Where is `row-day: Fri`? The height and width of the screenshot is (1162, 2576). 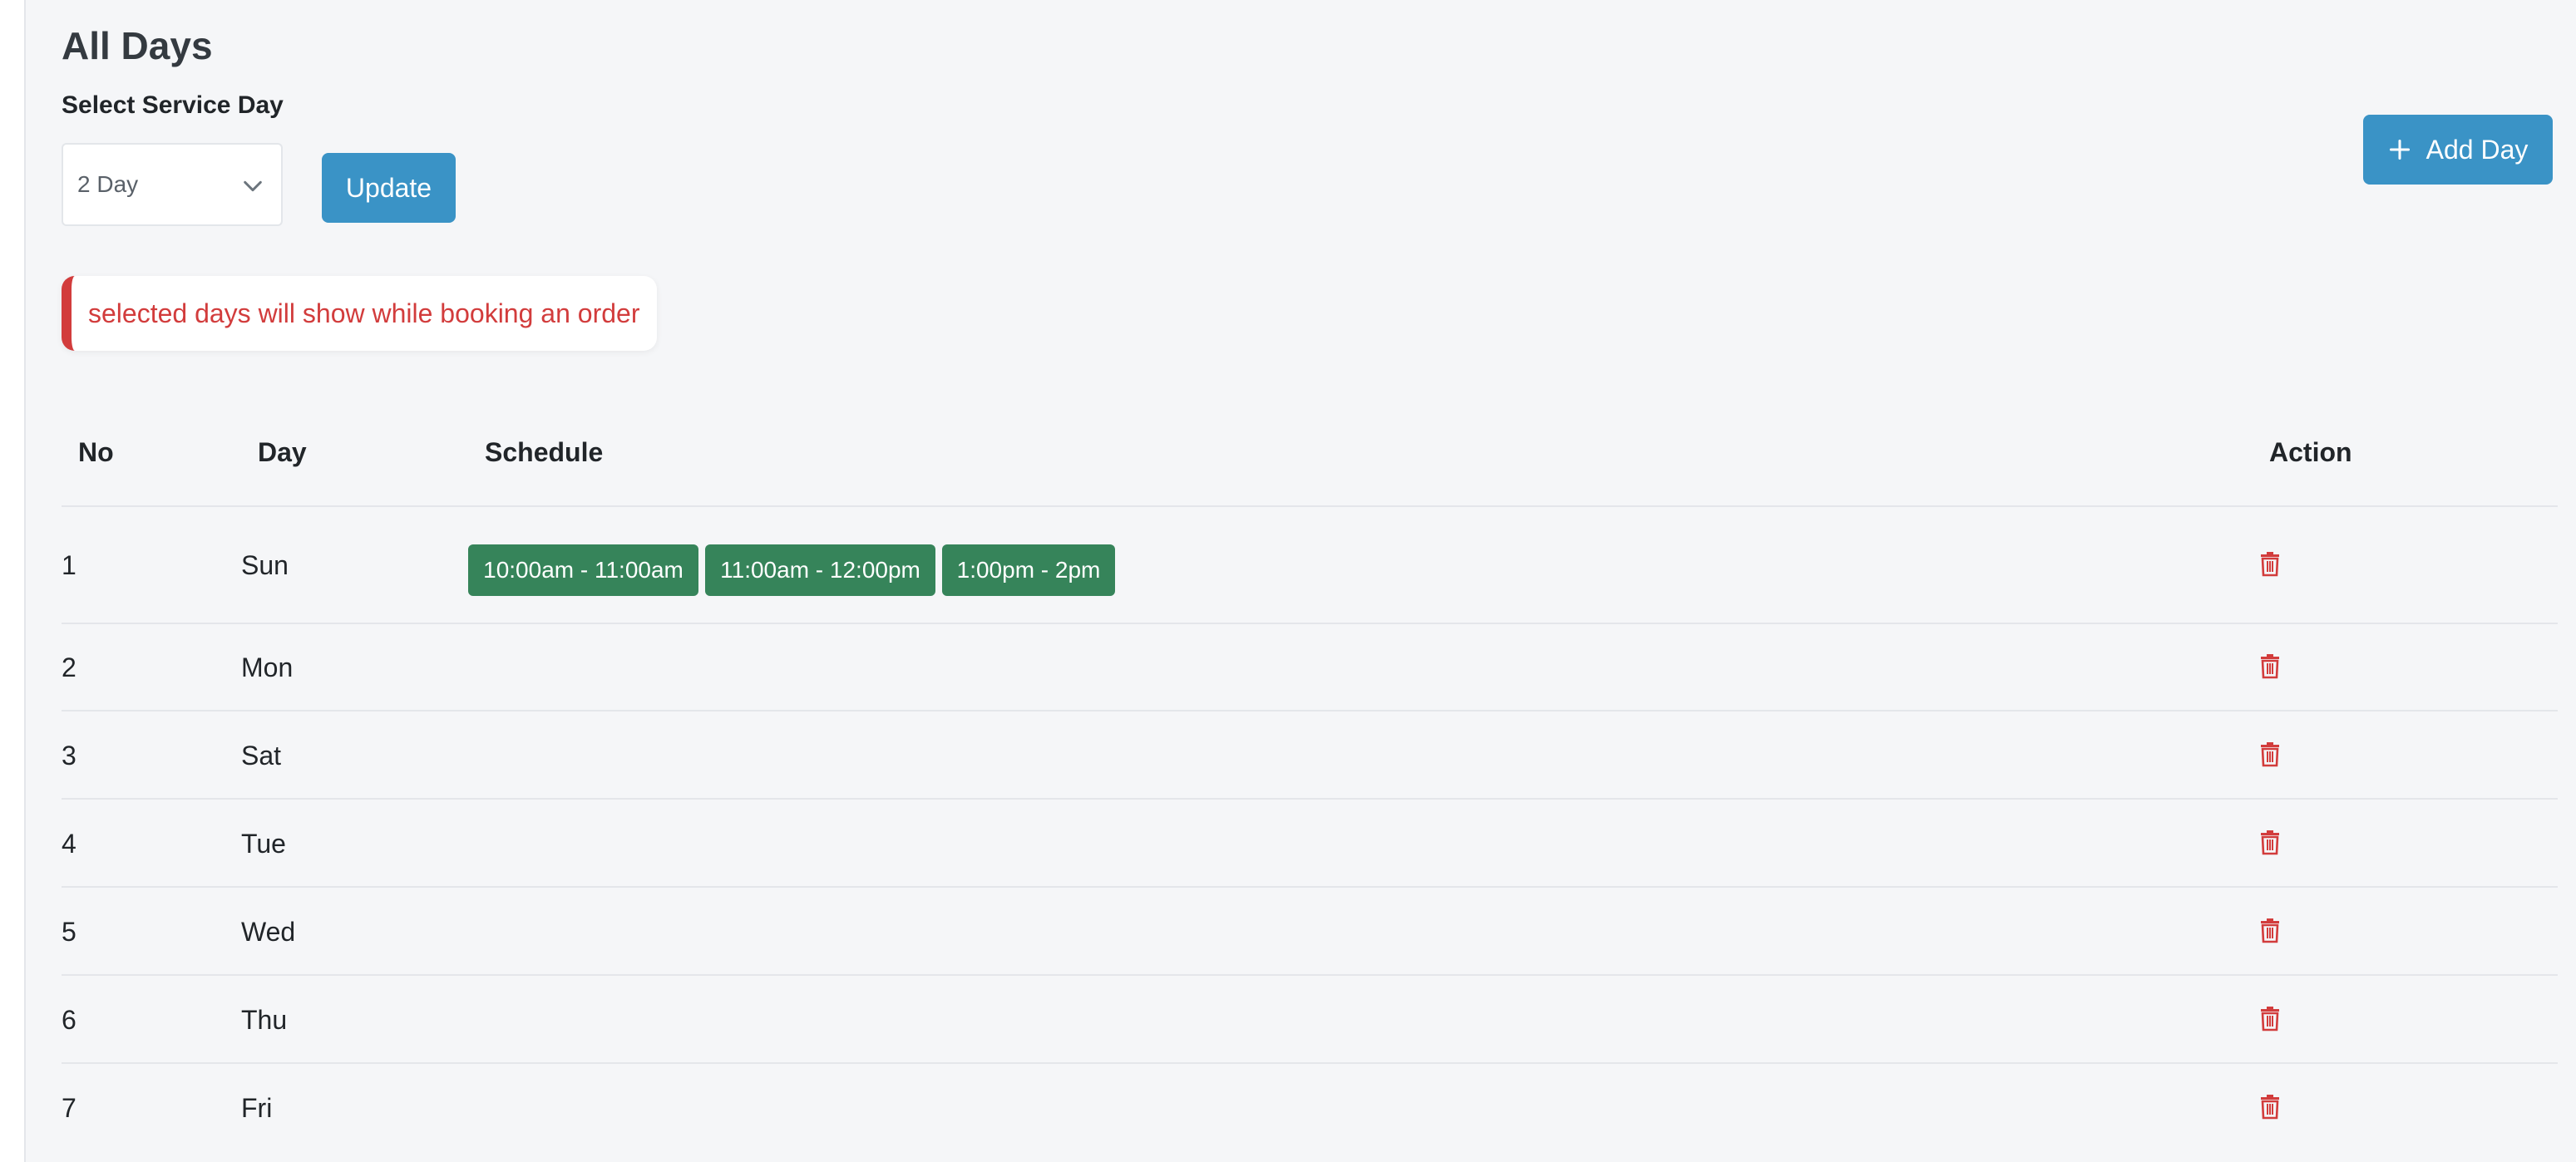
row-day: Fri is located at coordinates (257, 1108).